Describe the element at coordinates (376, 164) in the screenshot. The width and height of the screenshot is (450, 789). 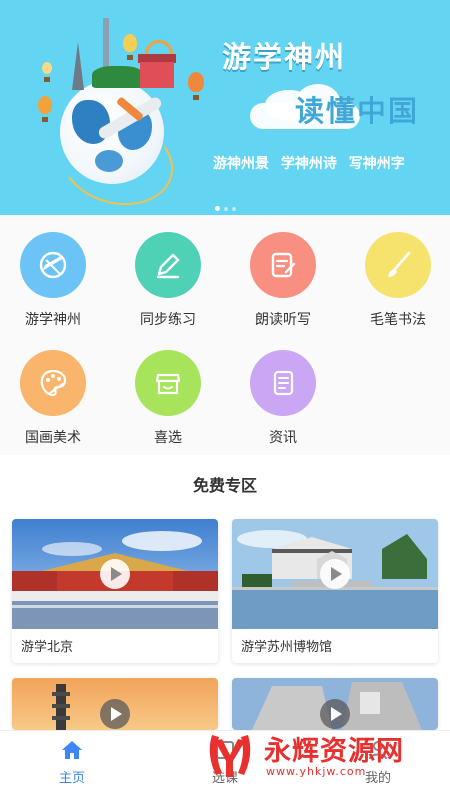
I see `tagline-item: 写神州字` at that location.